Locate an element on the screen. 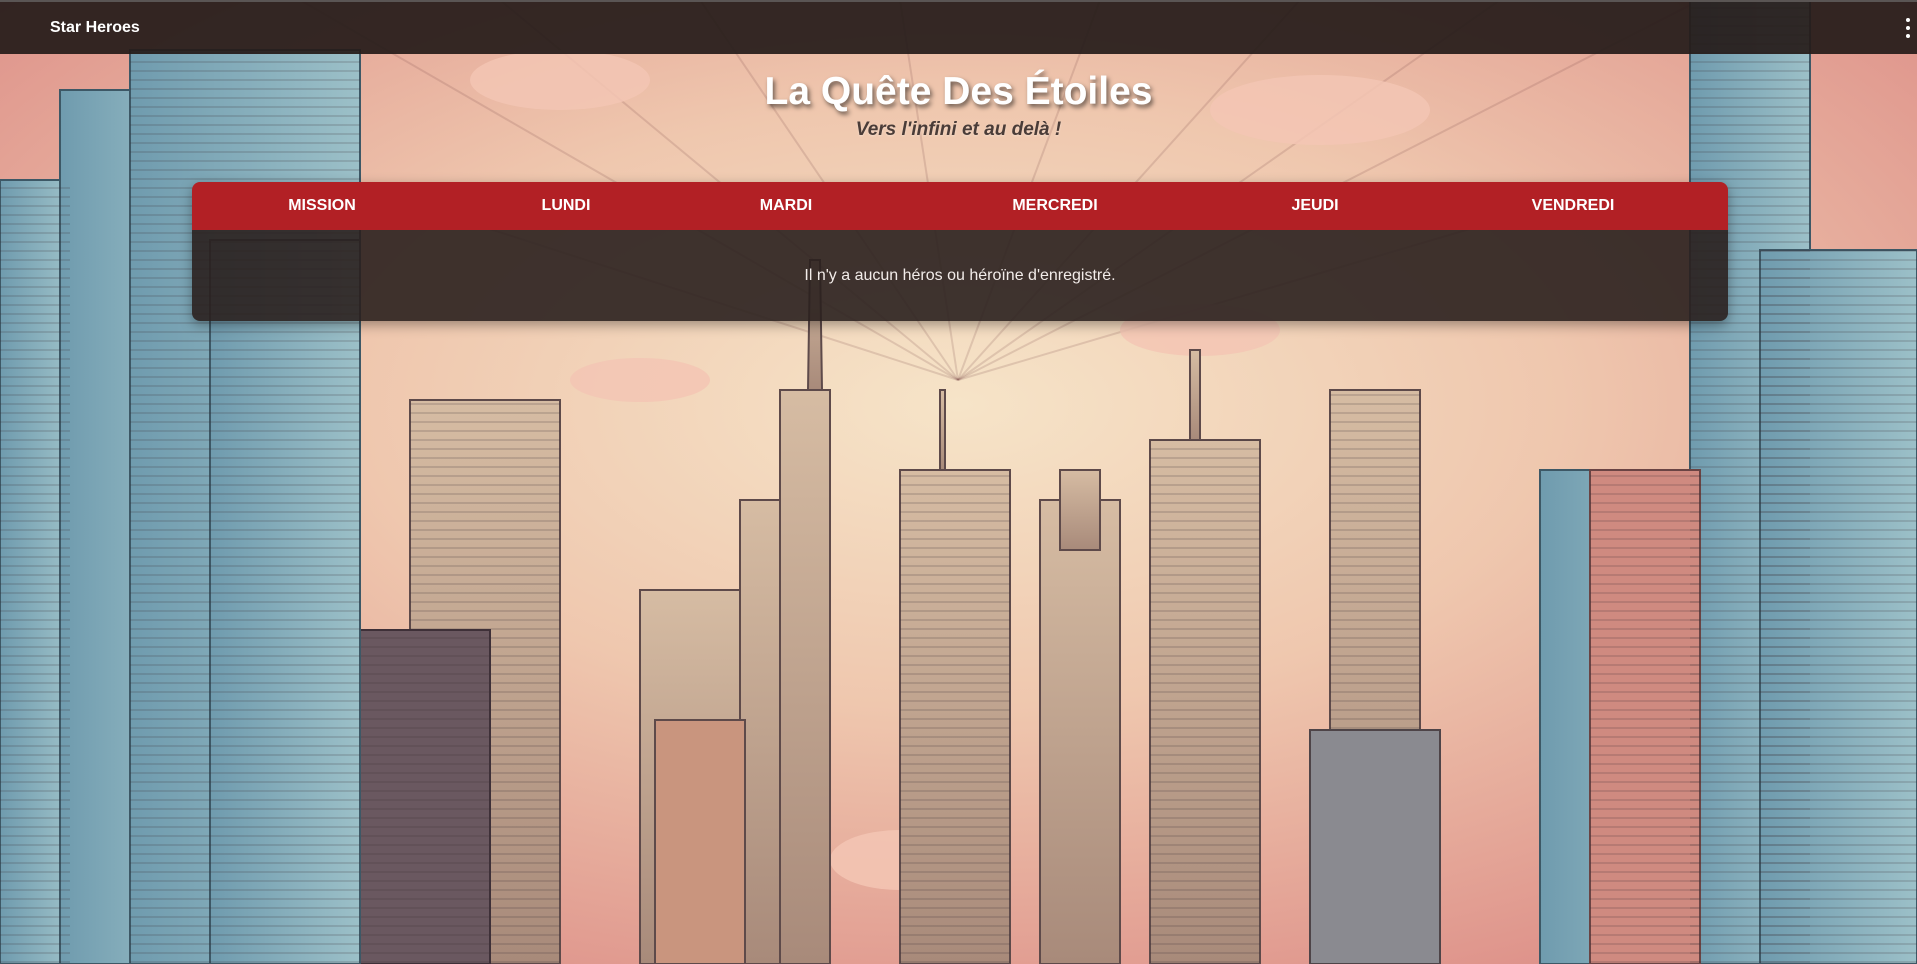 The width and height of the screenshot is (1917, 964). page-title: La Quête Des Étoiles is located at coordinates (958, 91).